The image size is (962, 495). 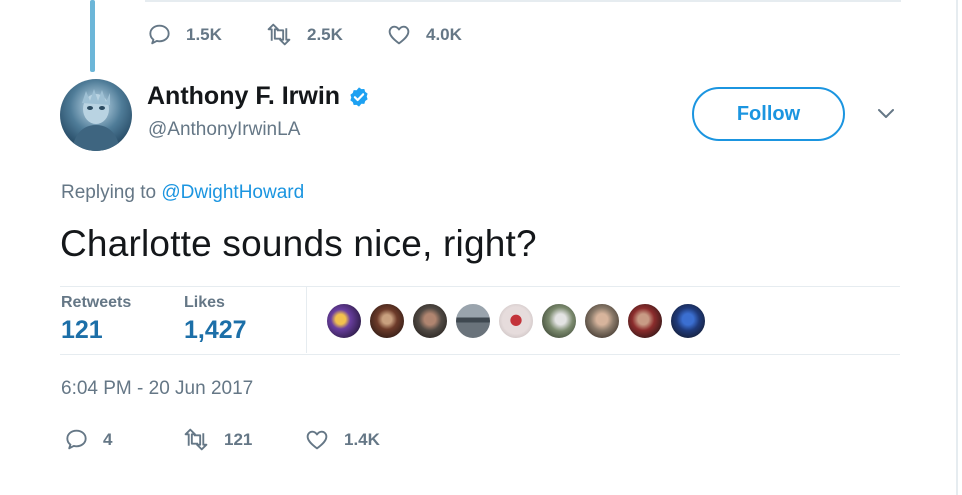 I want to click on retweet-action: 121, so click(x=217, y=439).